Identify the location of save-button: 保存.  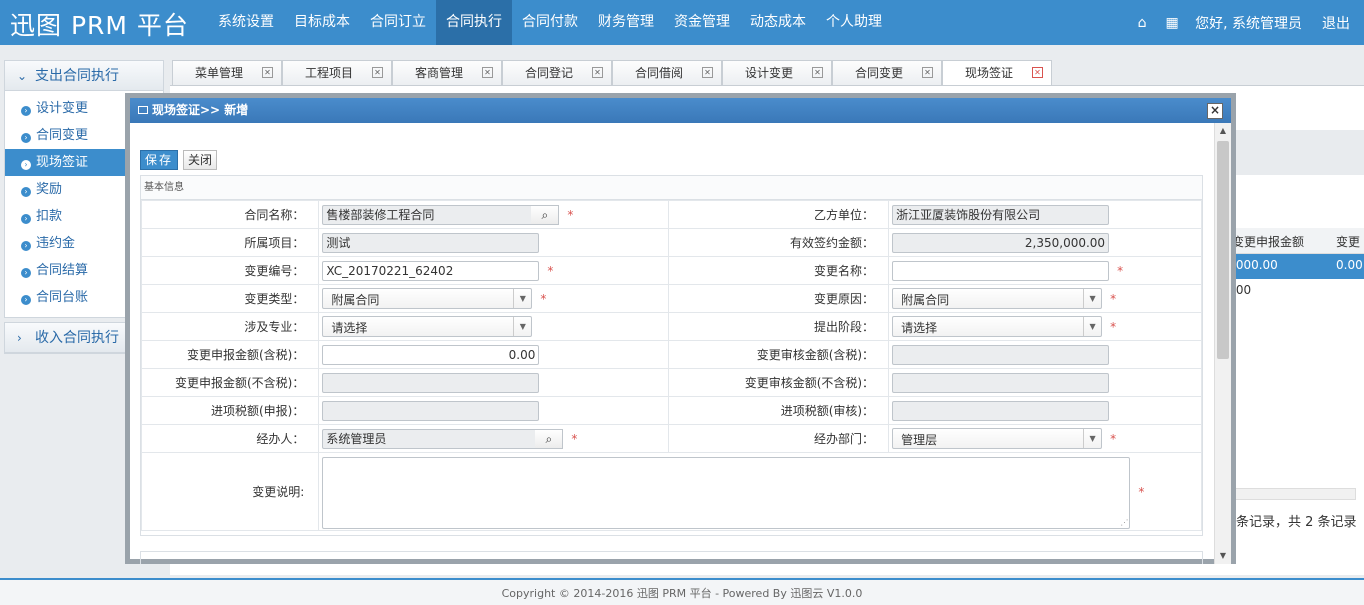
(159, 160).